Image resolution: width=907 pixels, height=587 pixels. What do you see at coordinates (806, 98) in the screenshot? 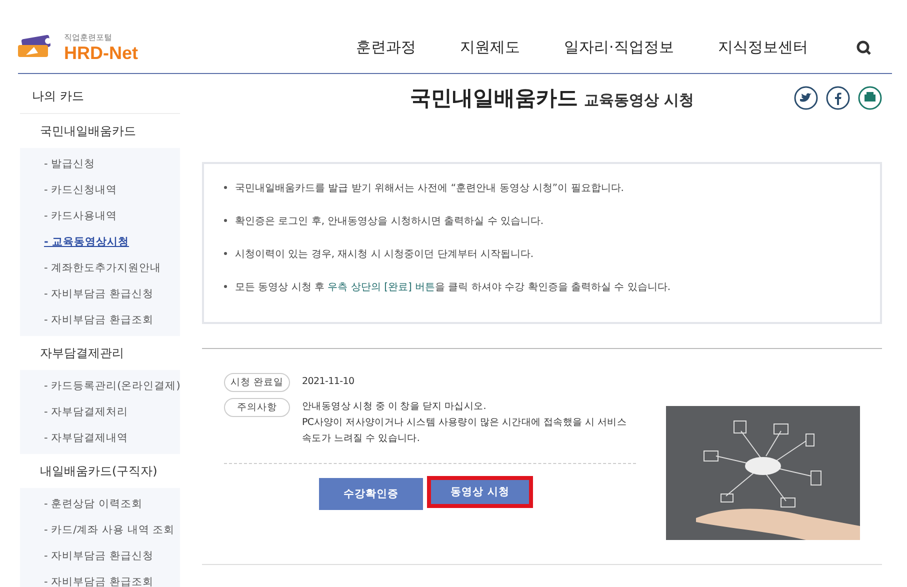
I see `twitter-icon` at bounding box center [806, 98].